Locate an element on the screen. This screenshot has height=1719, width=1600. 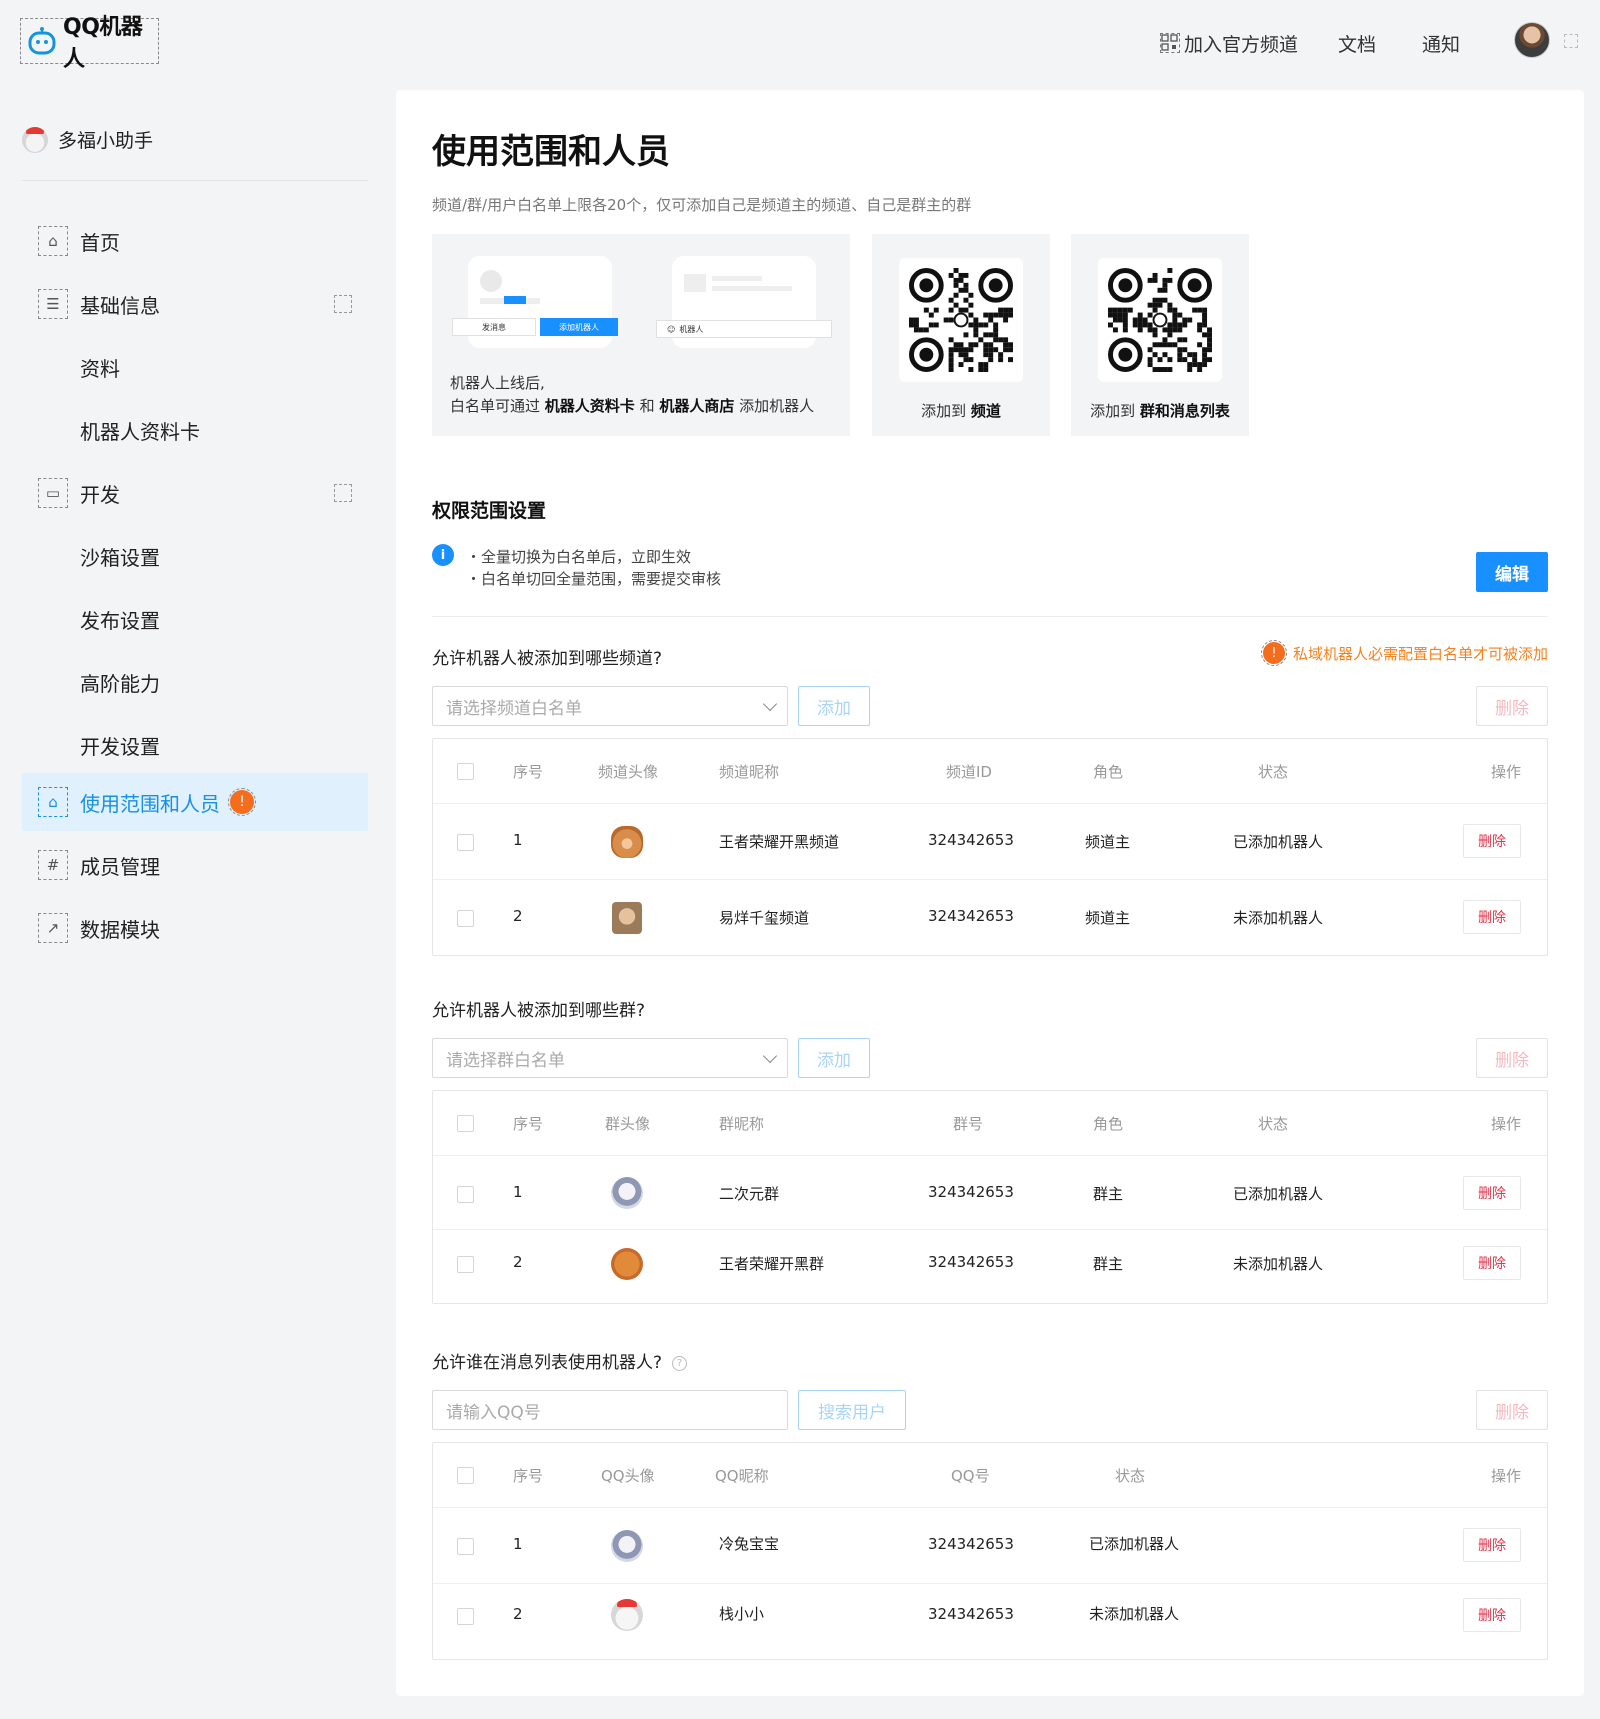
astronaut-avatar is located at coordinates (627, 1546).